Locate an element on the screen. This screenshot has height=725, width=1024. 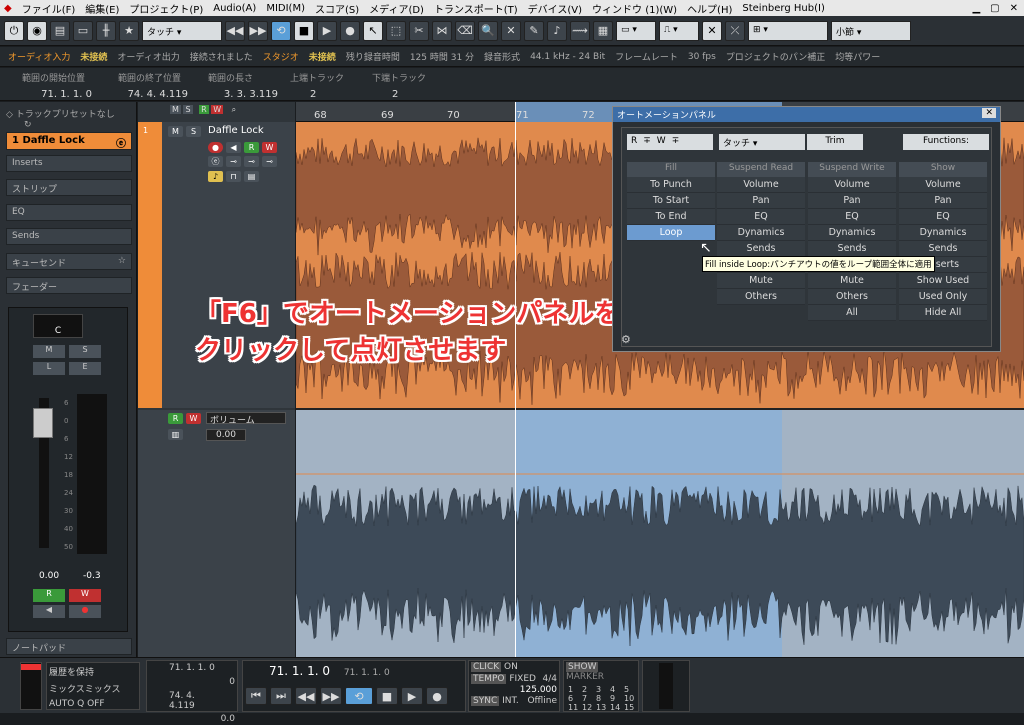
transport-rewind-icon: ◀◀ is located at coordinates (306, 696).